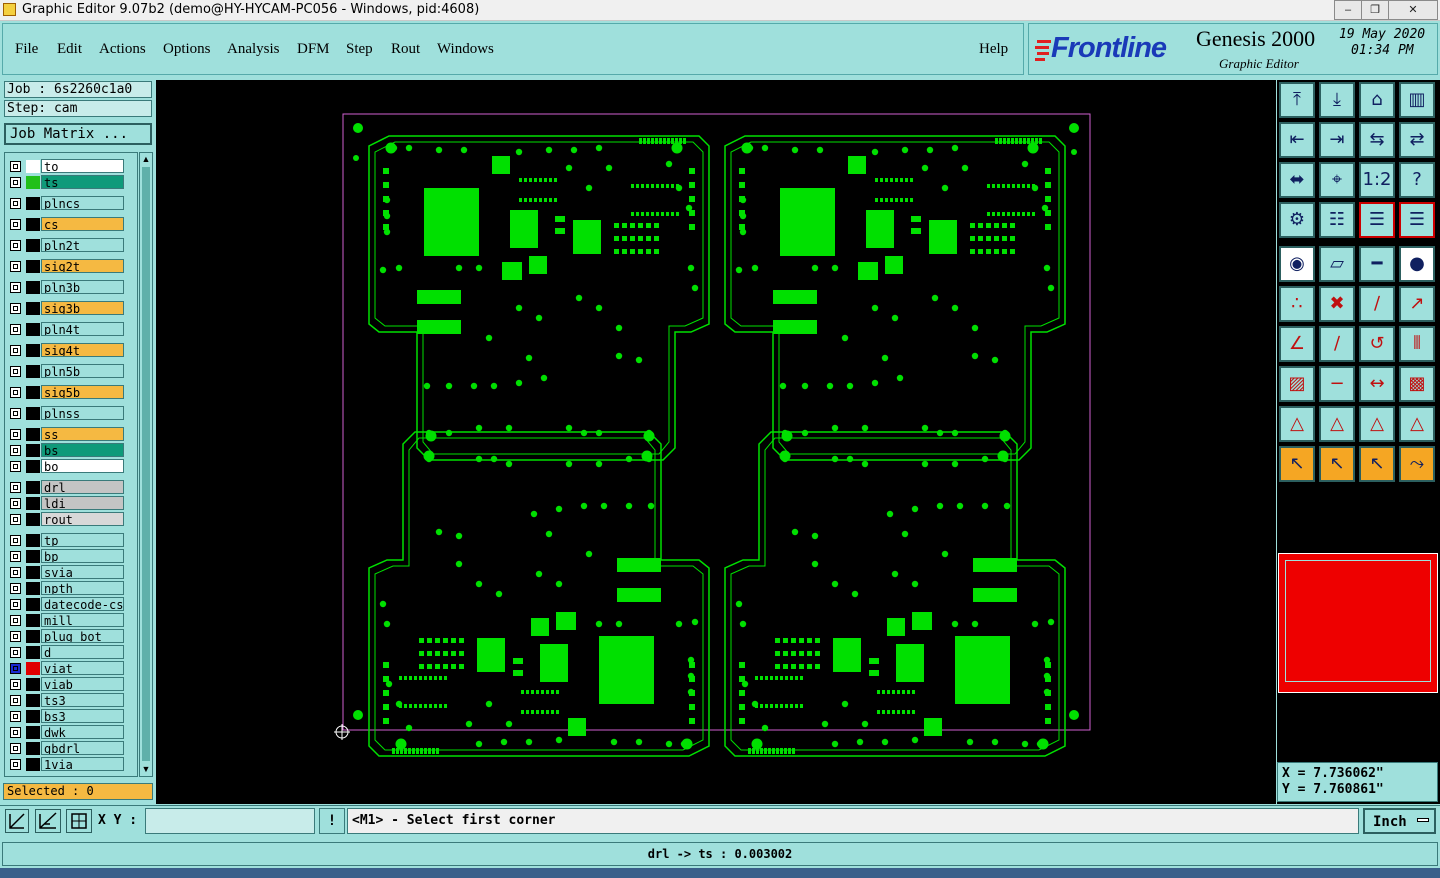  I want to click on minimize-button: –, so click(1348, 10).